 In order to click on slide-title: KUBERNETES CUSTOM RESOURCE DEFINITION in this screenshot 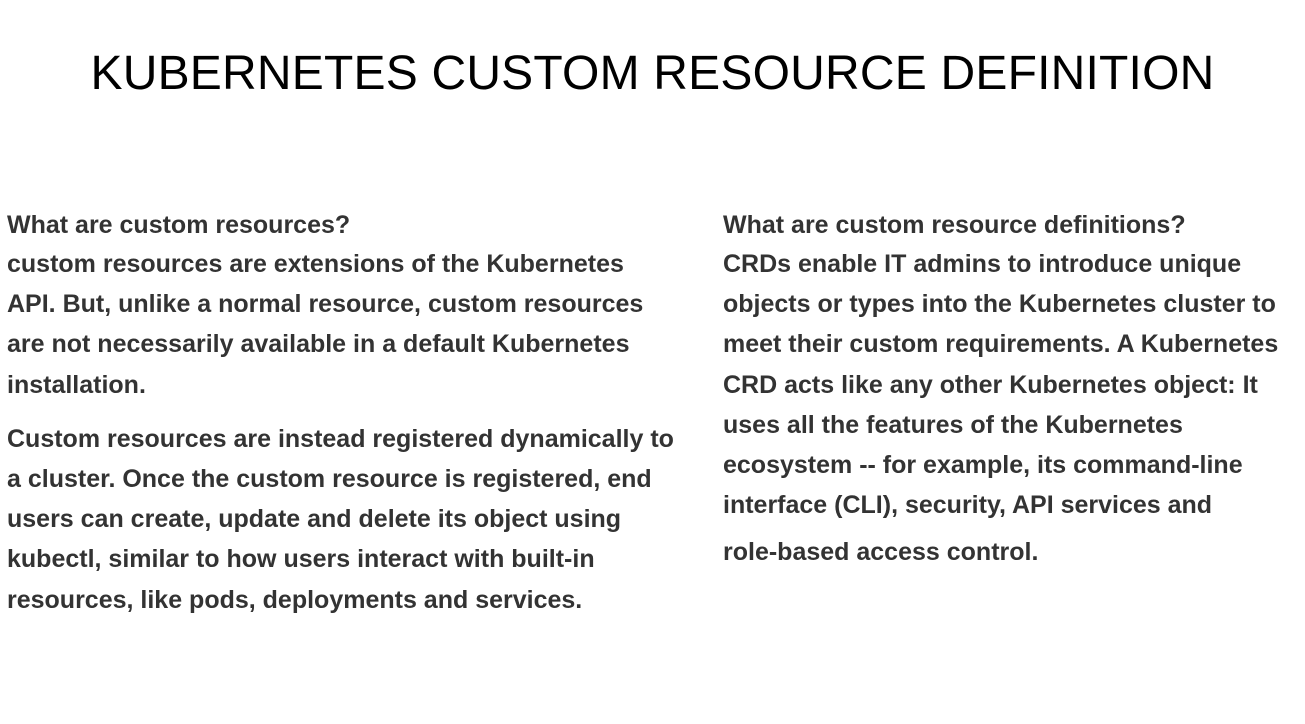, I will do `click(652, 73)`.